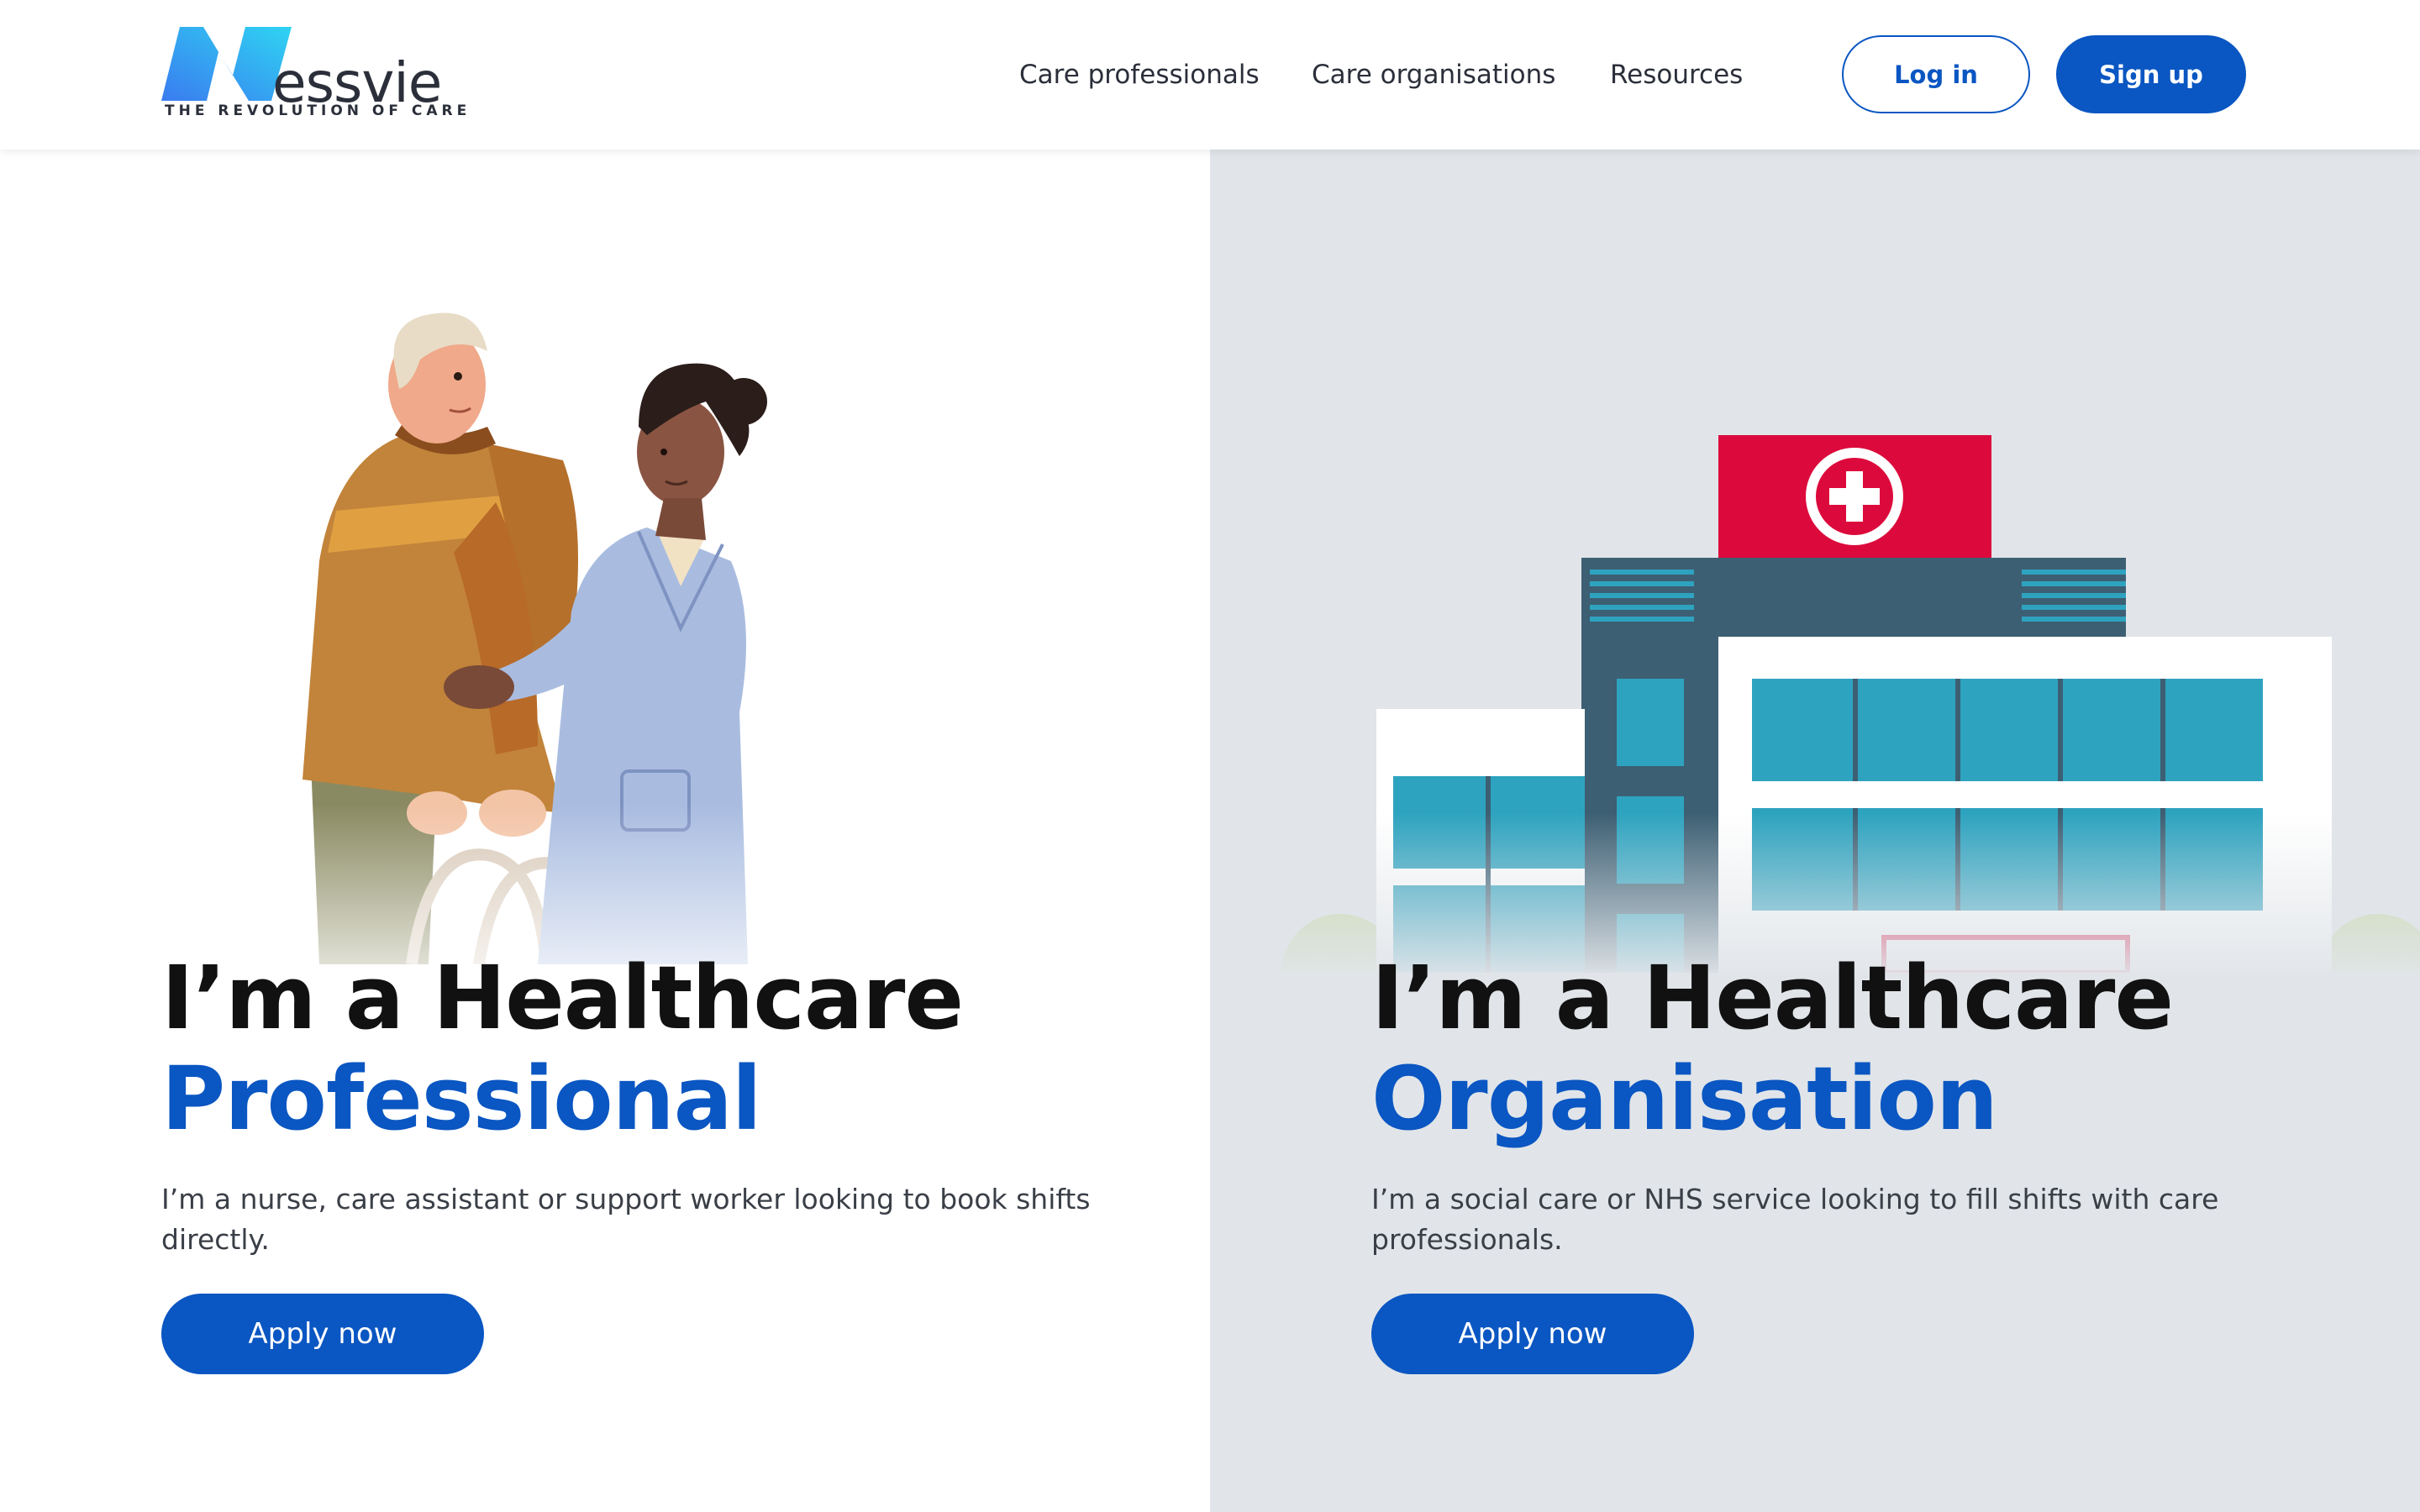 Image resolution: width=2420 pixels, height=1512 pixels. What do you see at coordinates (2151, 74) in the screenshot?
I see `signup-button: Sign up` at bounding box center [2151, 74].